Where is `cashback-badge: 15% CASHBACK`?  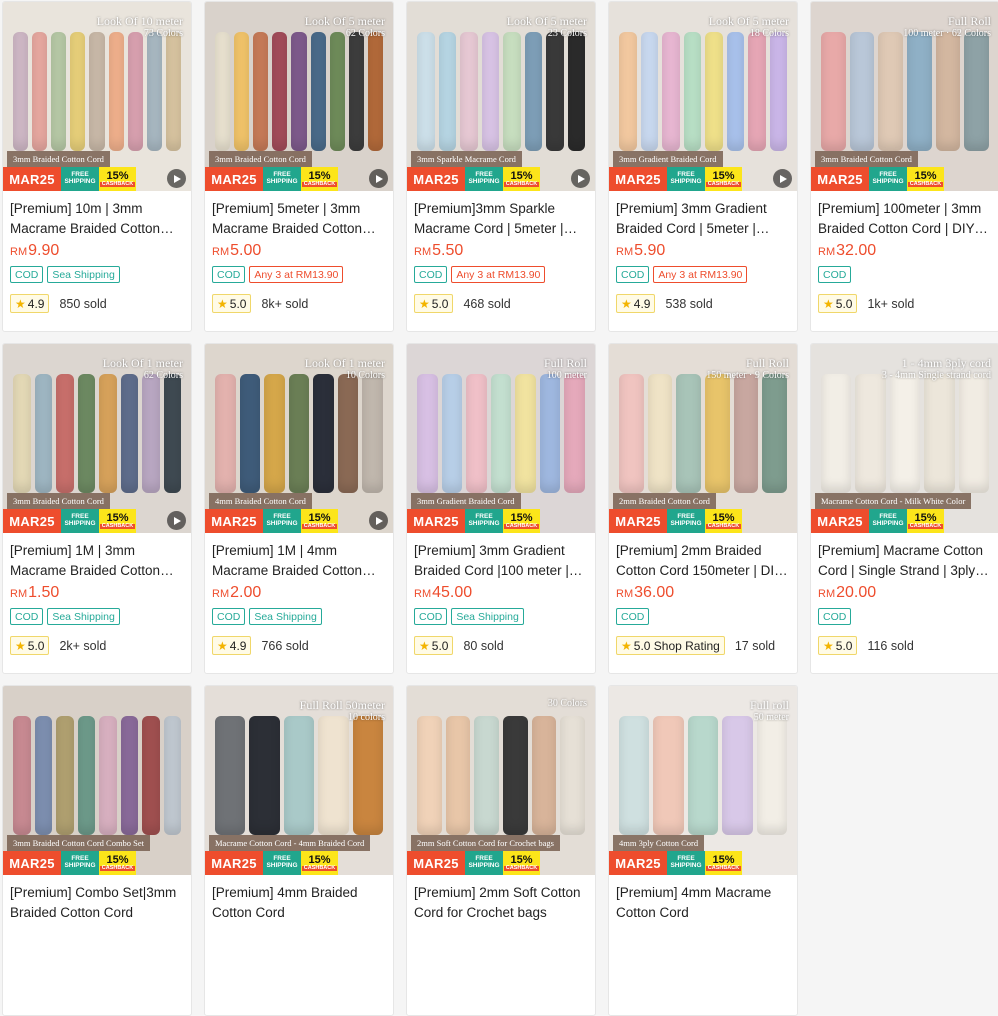 cashback-badge: 15% CASHBACK is located at coordinates (925, 179).